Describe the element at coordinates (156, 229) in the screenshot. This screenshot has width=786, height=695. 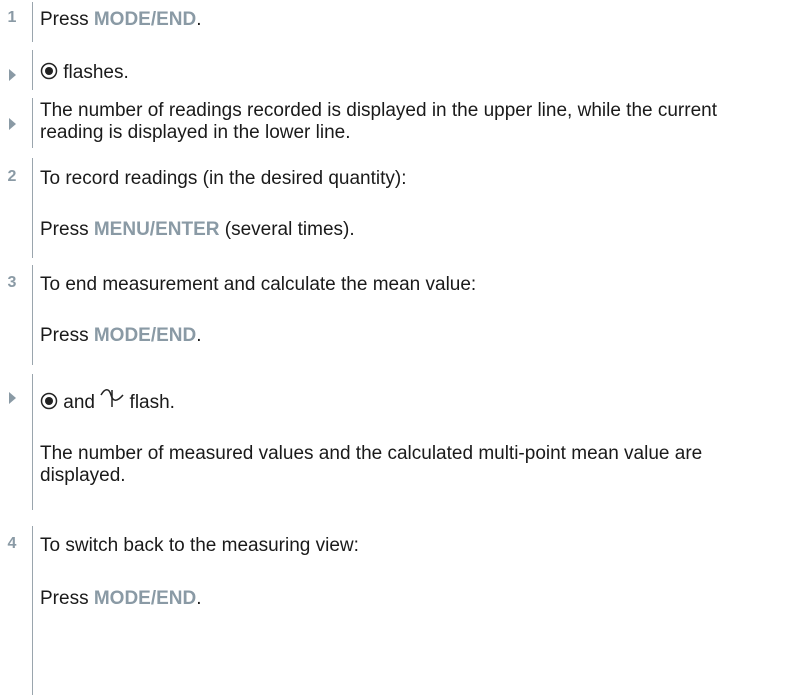
I see `key-label: MENU/ENTER` at that location.